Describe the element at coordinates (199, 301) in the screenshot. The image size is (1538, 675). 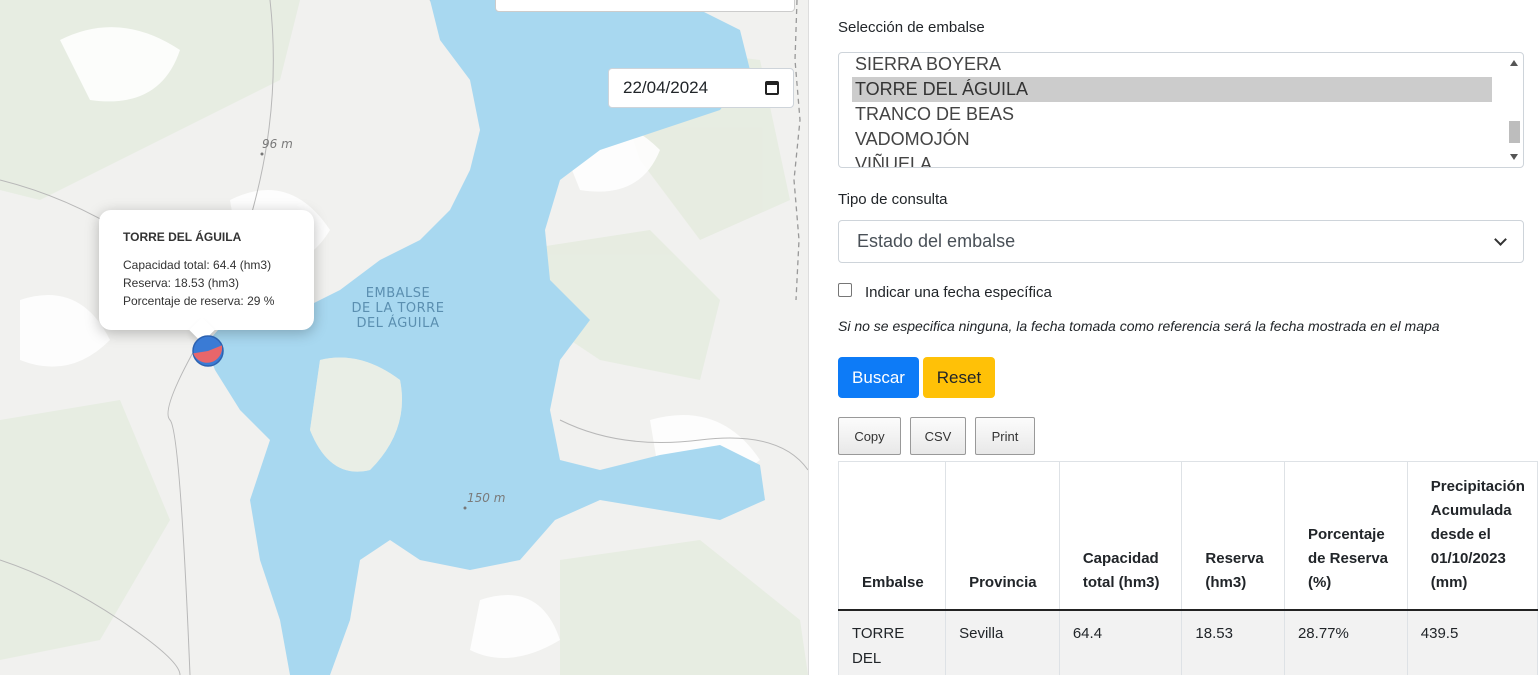
I see `popup-percentage: Porcentaje de reserva: 29 %` at that location.